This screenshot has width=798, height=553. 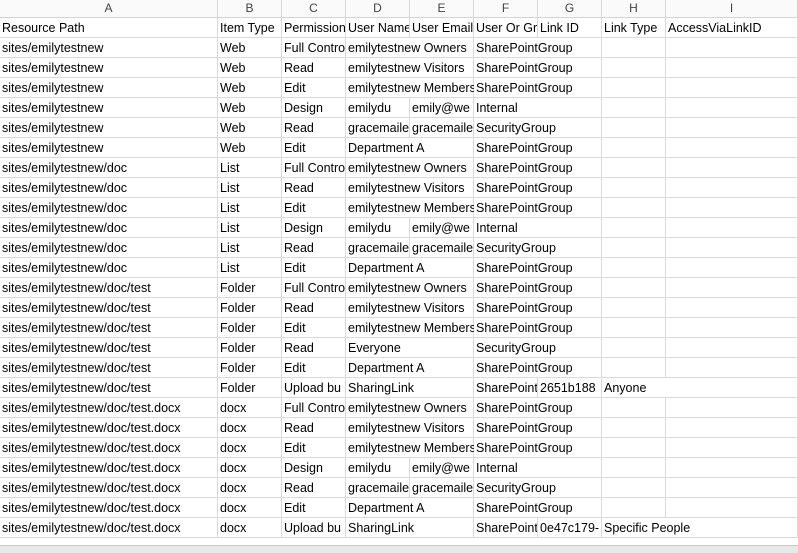 What do you see at coordinates (570, 528) in the screenshot?
I see `cell: 0e47c179-` at bounding box center [570, 528].